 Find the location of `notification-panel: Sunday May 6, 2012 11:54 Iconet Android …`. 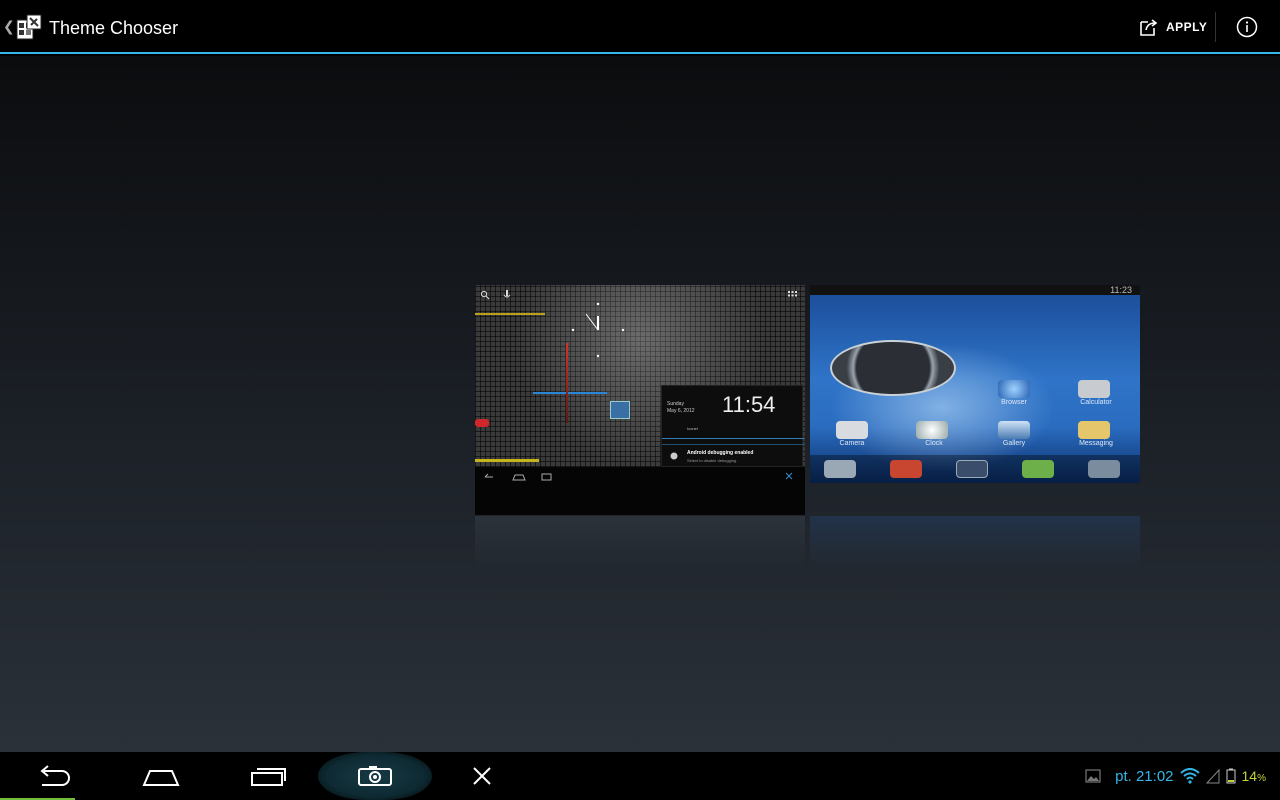

notification-panel: Sunday May 6, 2012 11:54 Iconet Android … is located at coordinates (732, 426).